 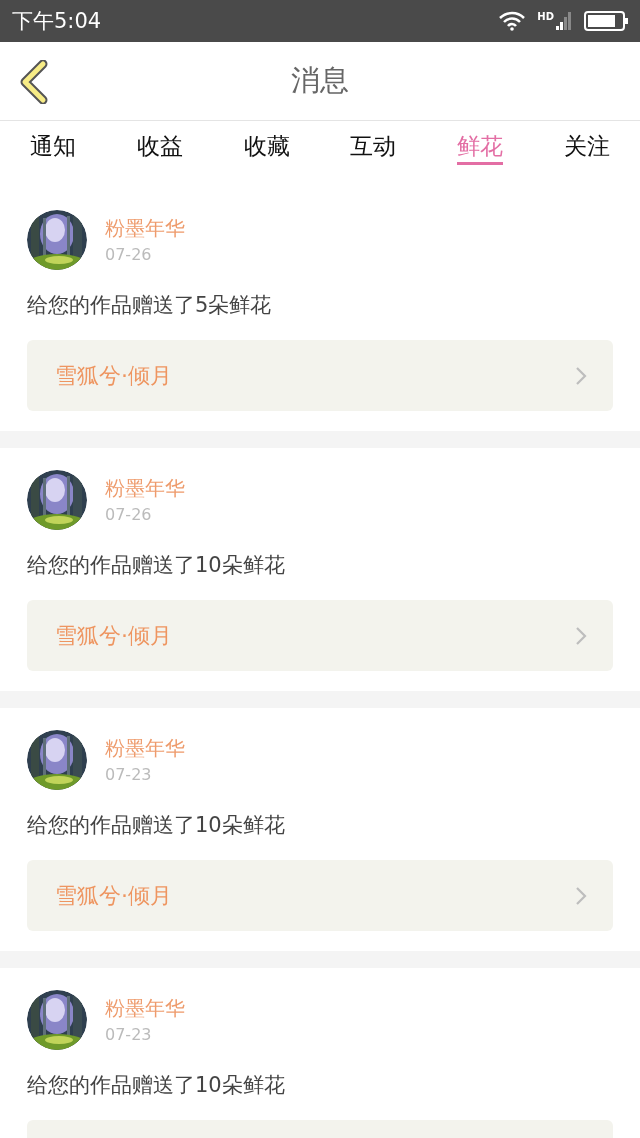 I want to click on signal-icon, so click(x=564, y=21).